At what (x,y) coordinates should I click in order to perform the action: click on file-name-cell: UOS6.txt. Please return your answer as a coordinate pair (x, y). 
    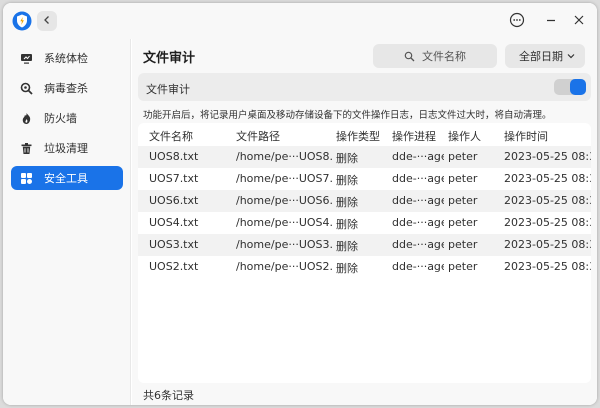
    Looking at the image, I should click on (174, 200).